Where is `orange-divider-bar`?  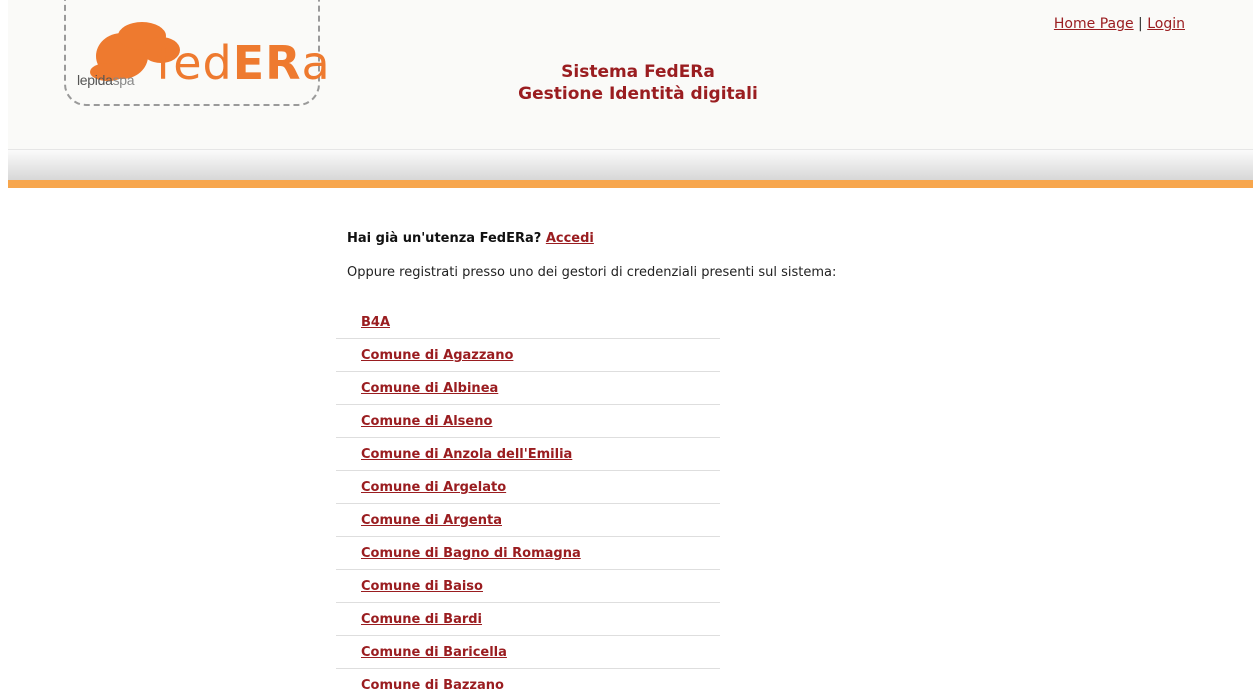
orange-divider-bar is located at coordinates (630, 184).